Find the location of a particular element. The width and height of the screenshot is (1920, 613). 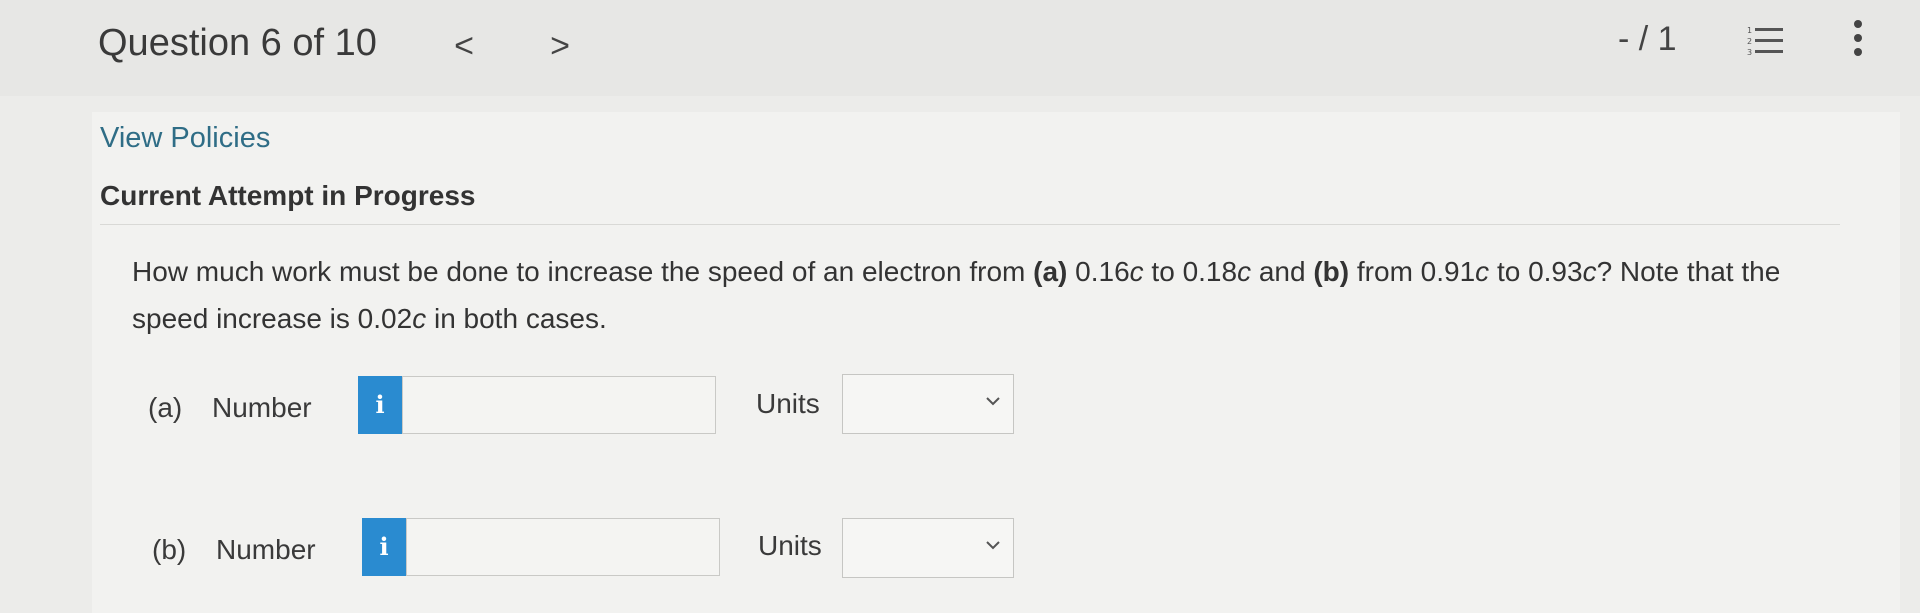

svg-text: 1 is located at coordinates (1749, 30).